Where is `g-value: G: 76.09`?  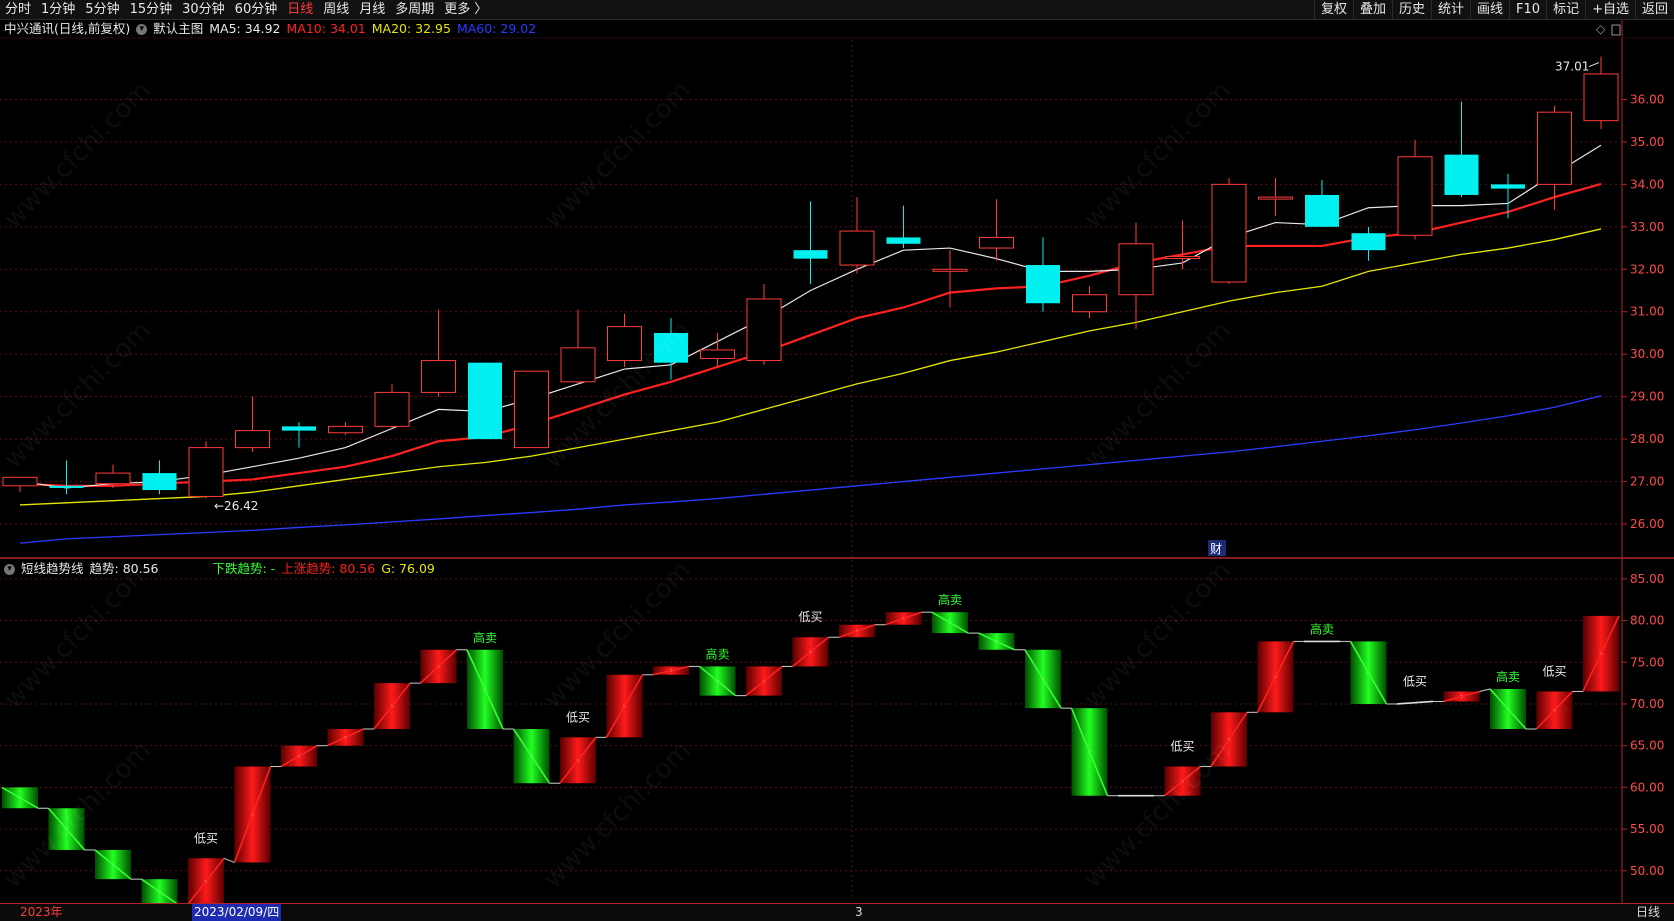 g-value: G: 76.09 is located at coordinates (408, 568).